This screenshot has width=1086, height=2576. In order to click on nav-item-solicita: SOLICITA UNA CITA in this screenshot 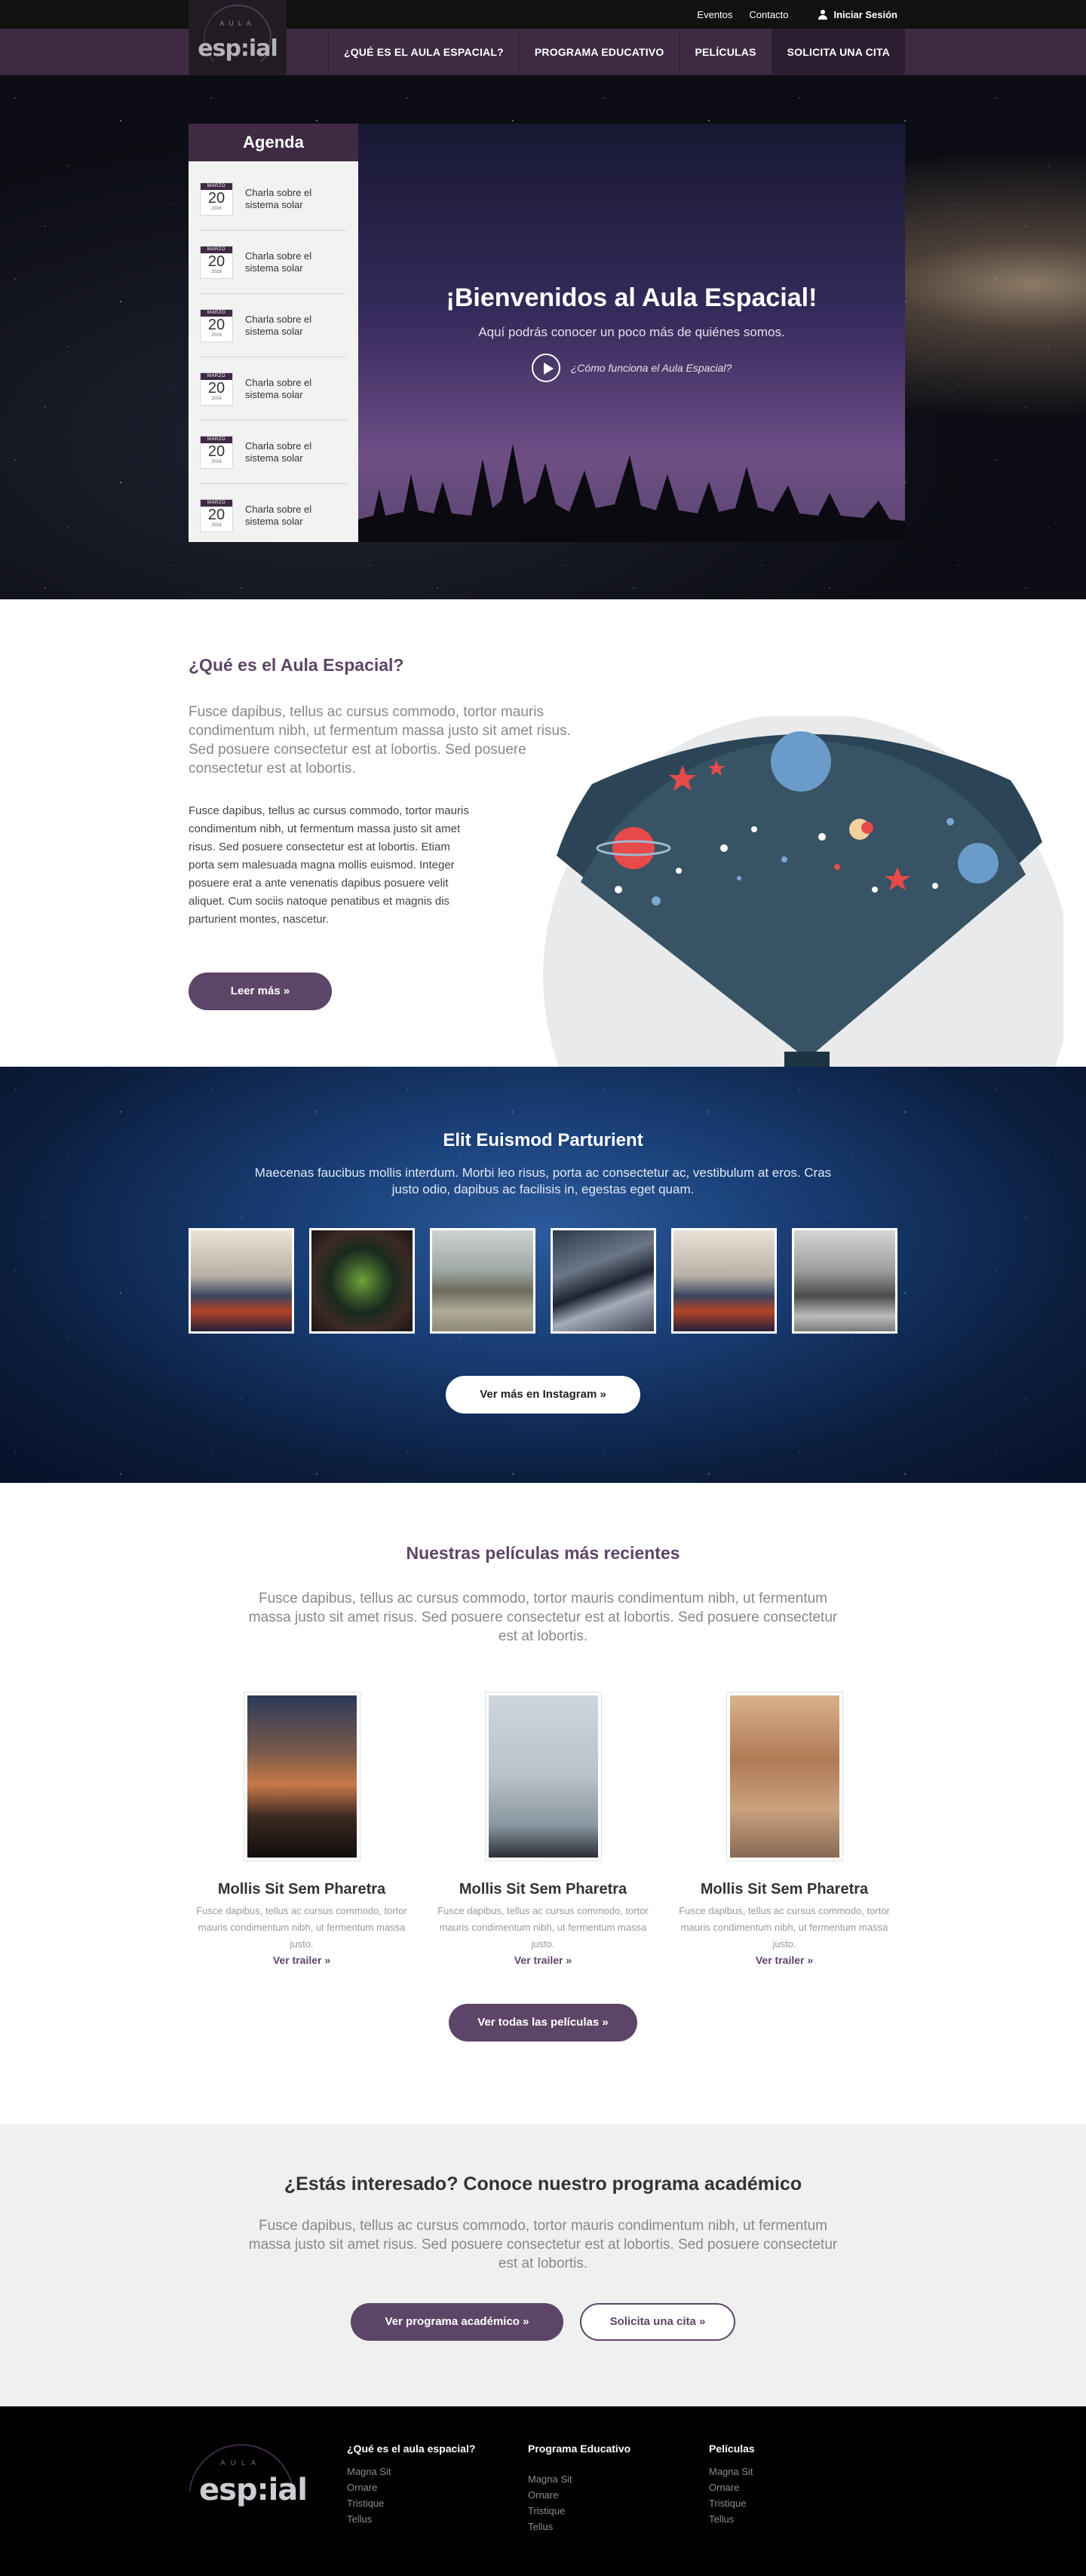, I will do `click(838, 52)`.